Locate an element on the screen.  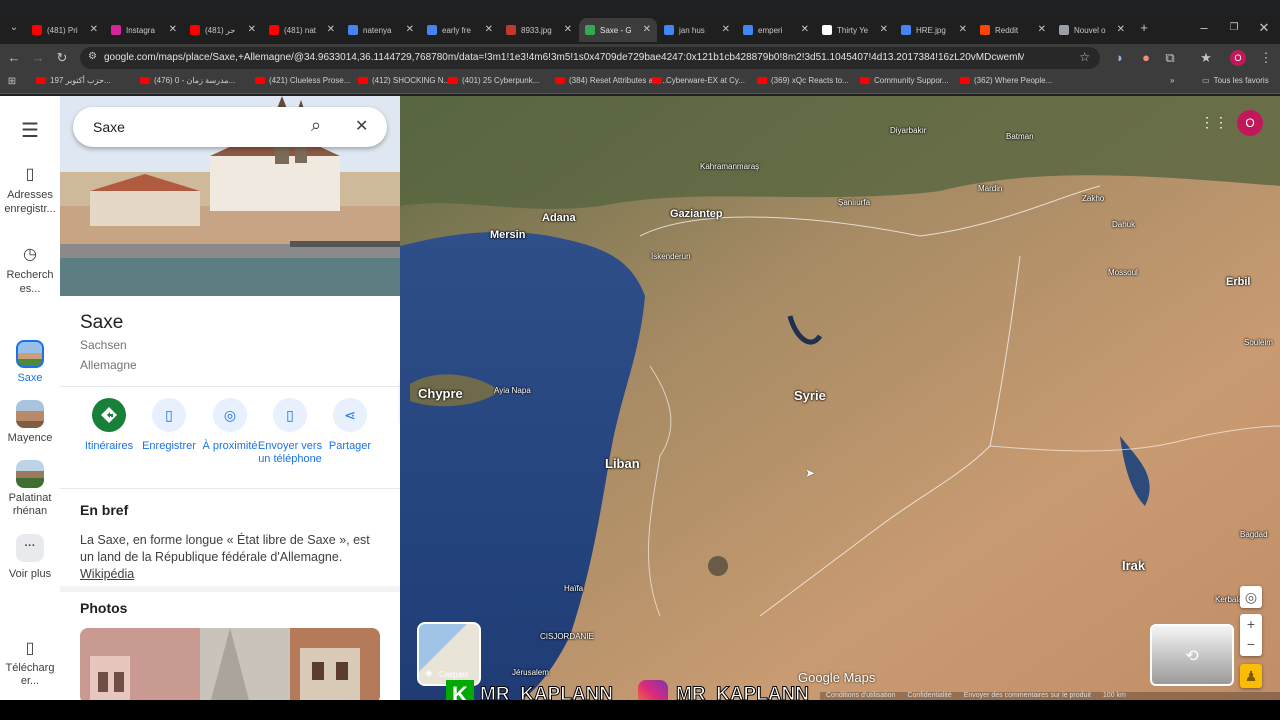
rail-item-palatinat: Palatinat rhénan is located at coordinates (30, 489).